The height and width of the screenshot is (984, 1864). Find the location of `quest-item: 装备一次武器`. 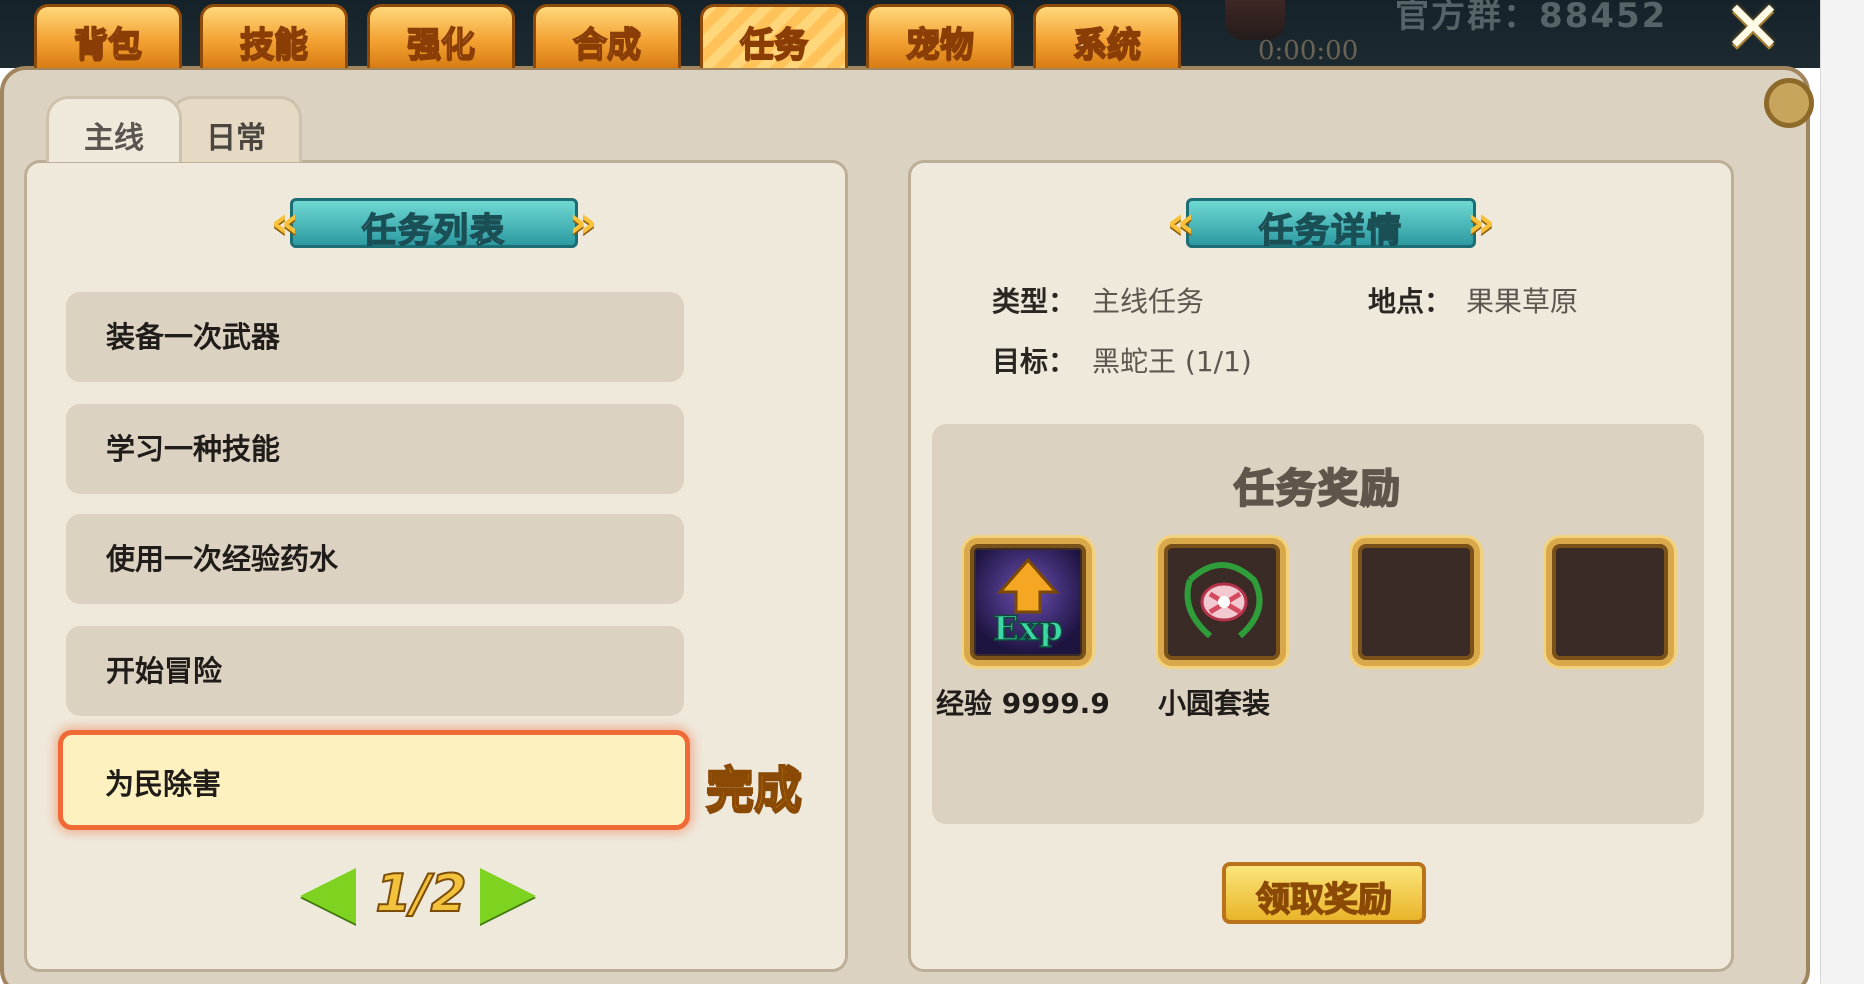

quest-item: 装备一次武器 is located at coordinates (375, 337).